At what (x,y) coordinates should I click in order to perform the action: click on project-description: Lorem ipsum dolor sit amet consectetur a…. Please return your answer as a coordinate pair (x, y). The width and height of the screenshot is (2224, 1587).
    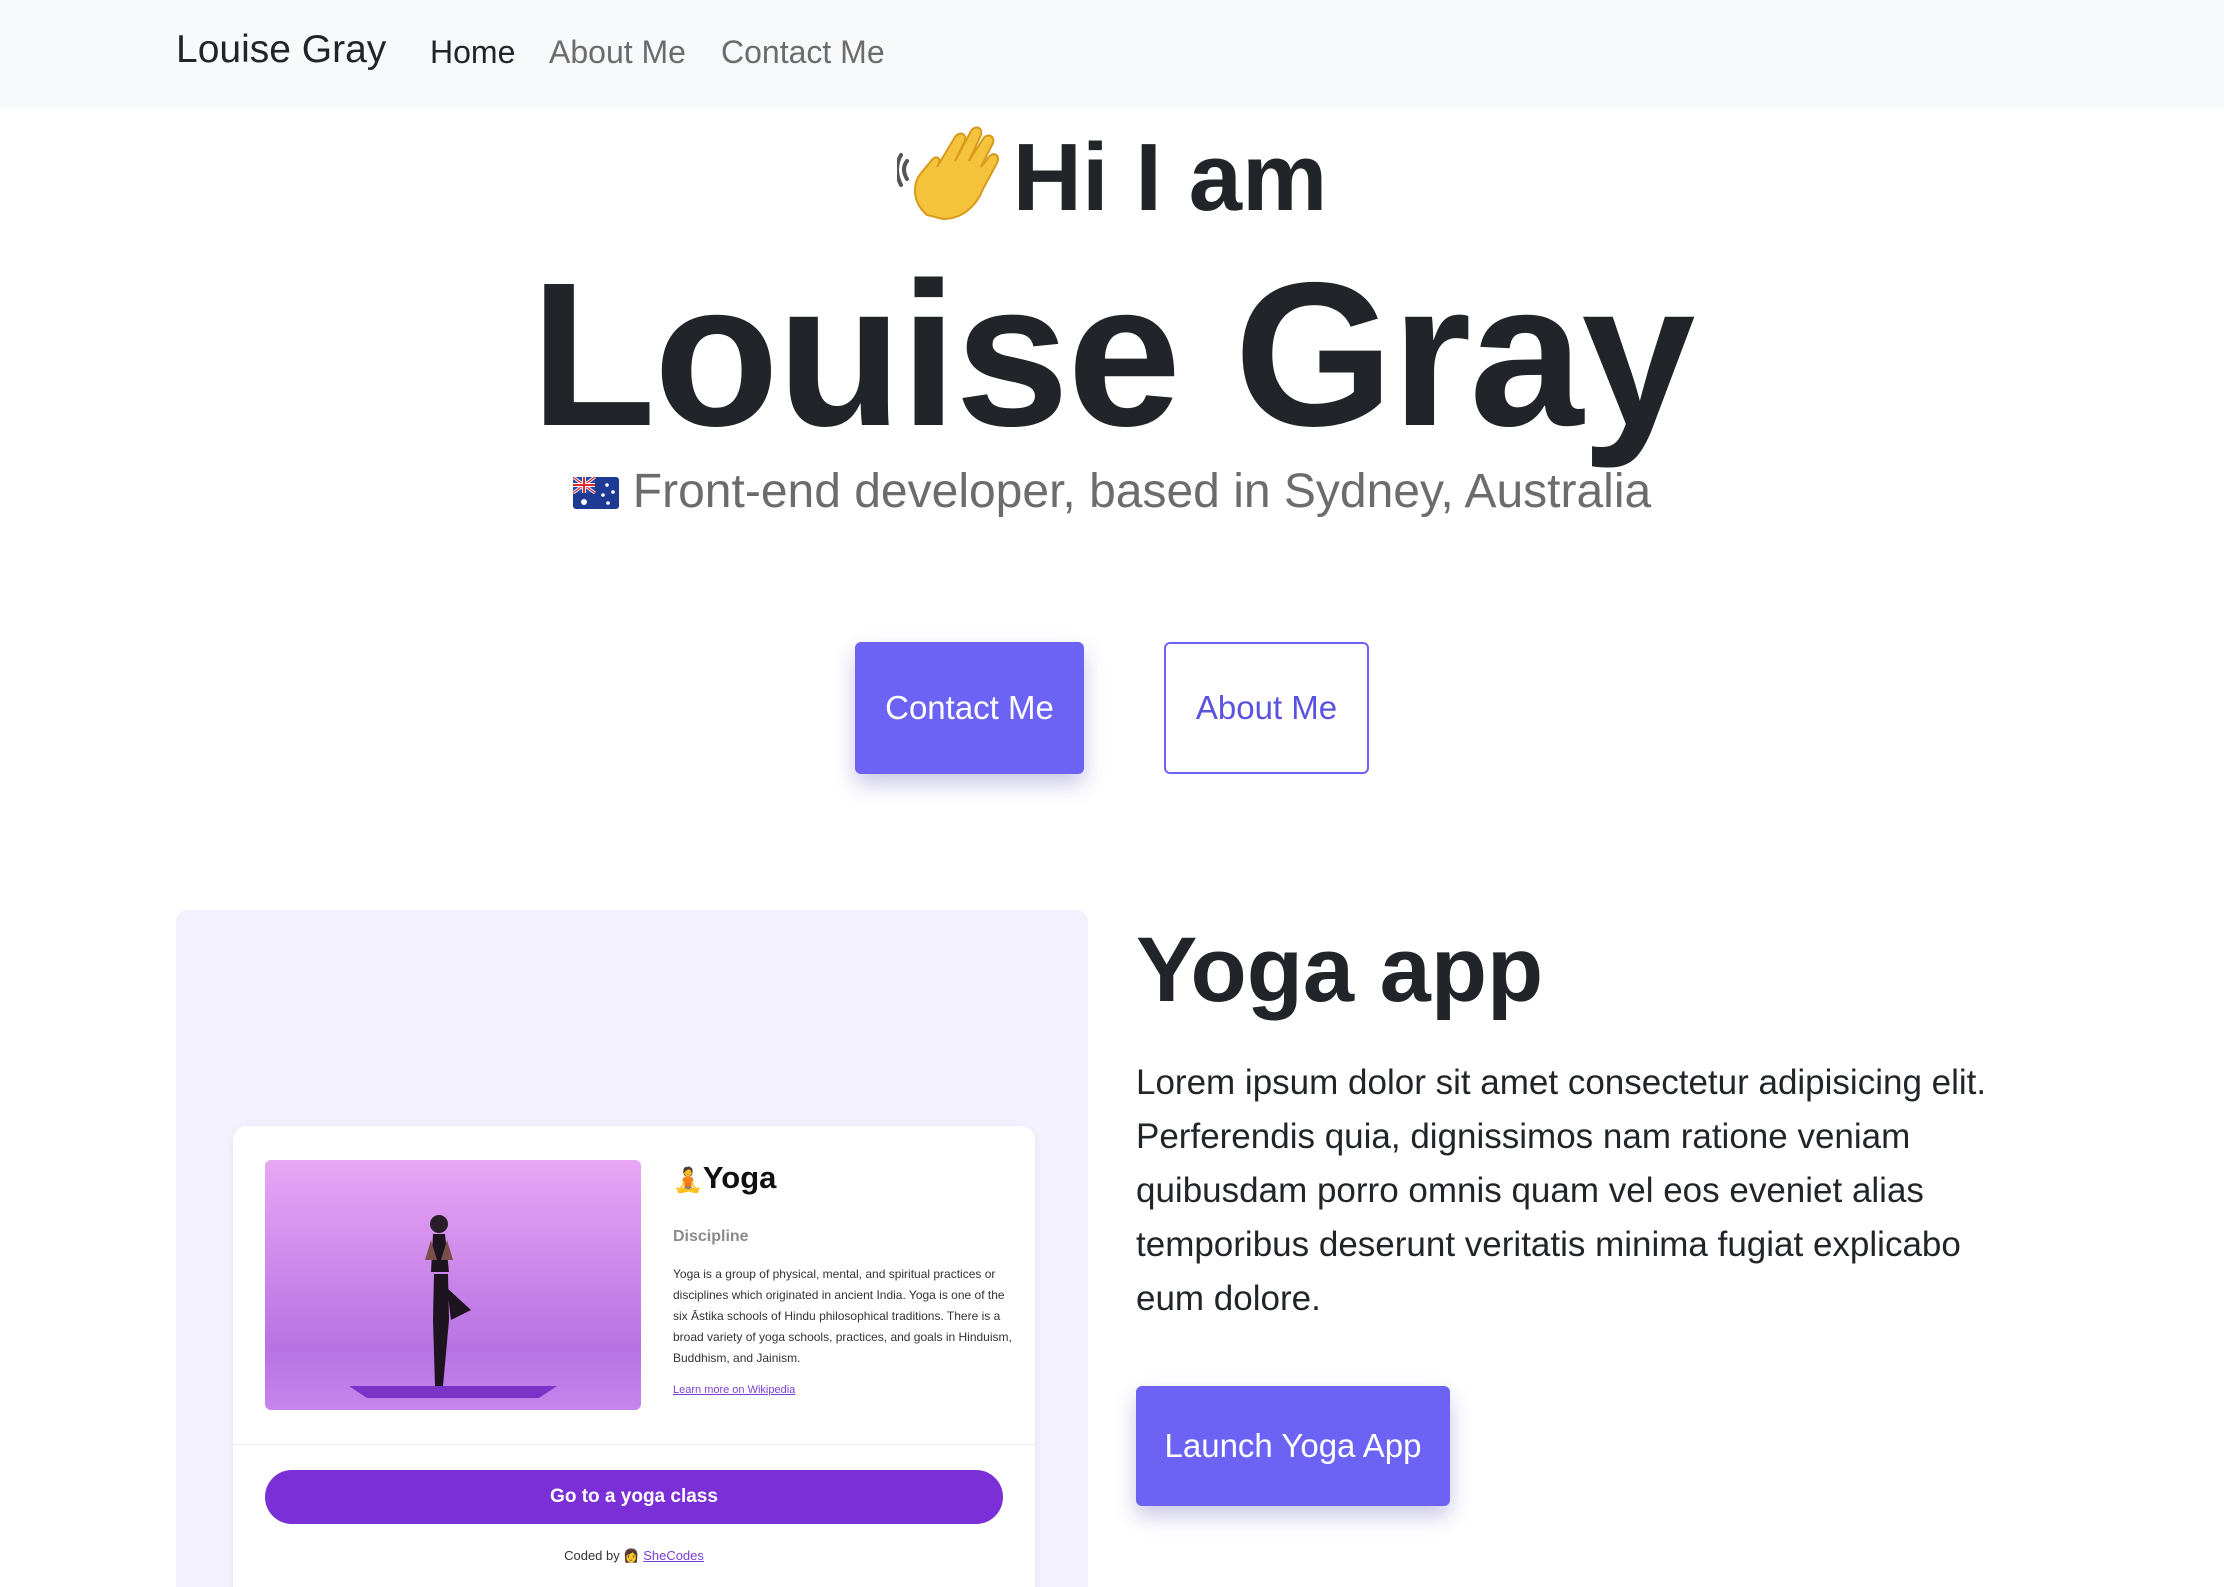
    Looking at the image, I should click on (1561, 1190).